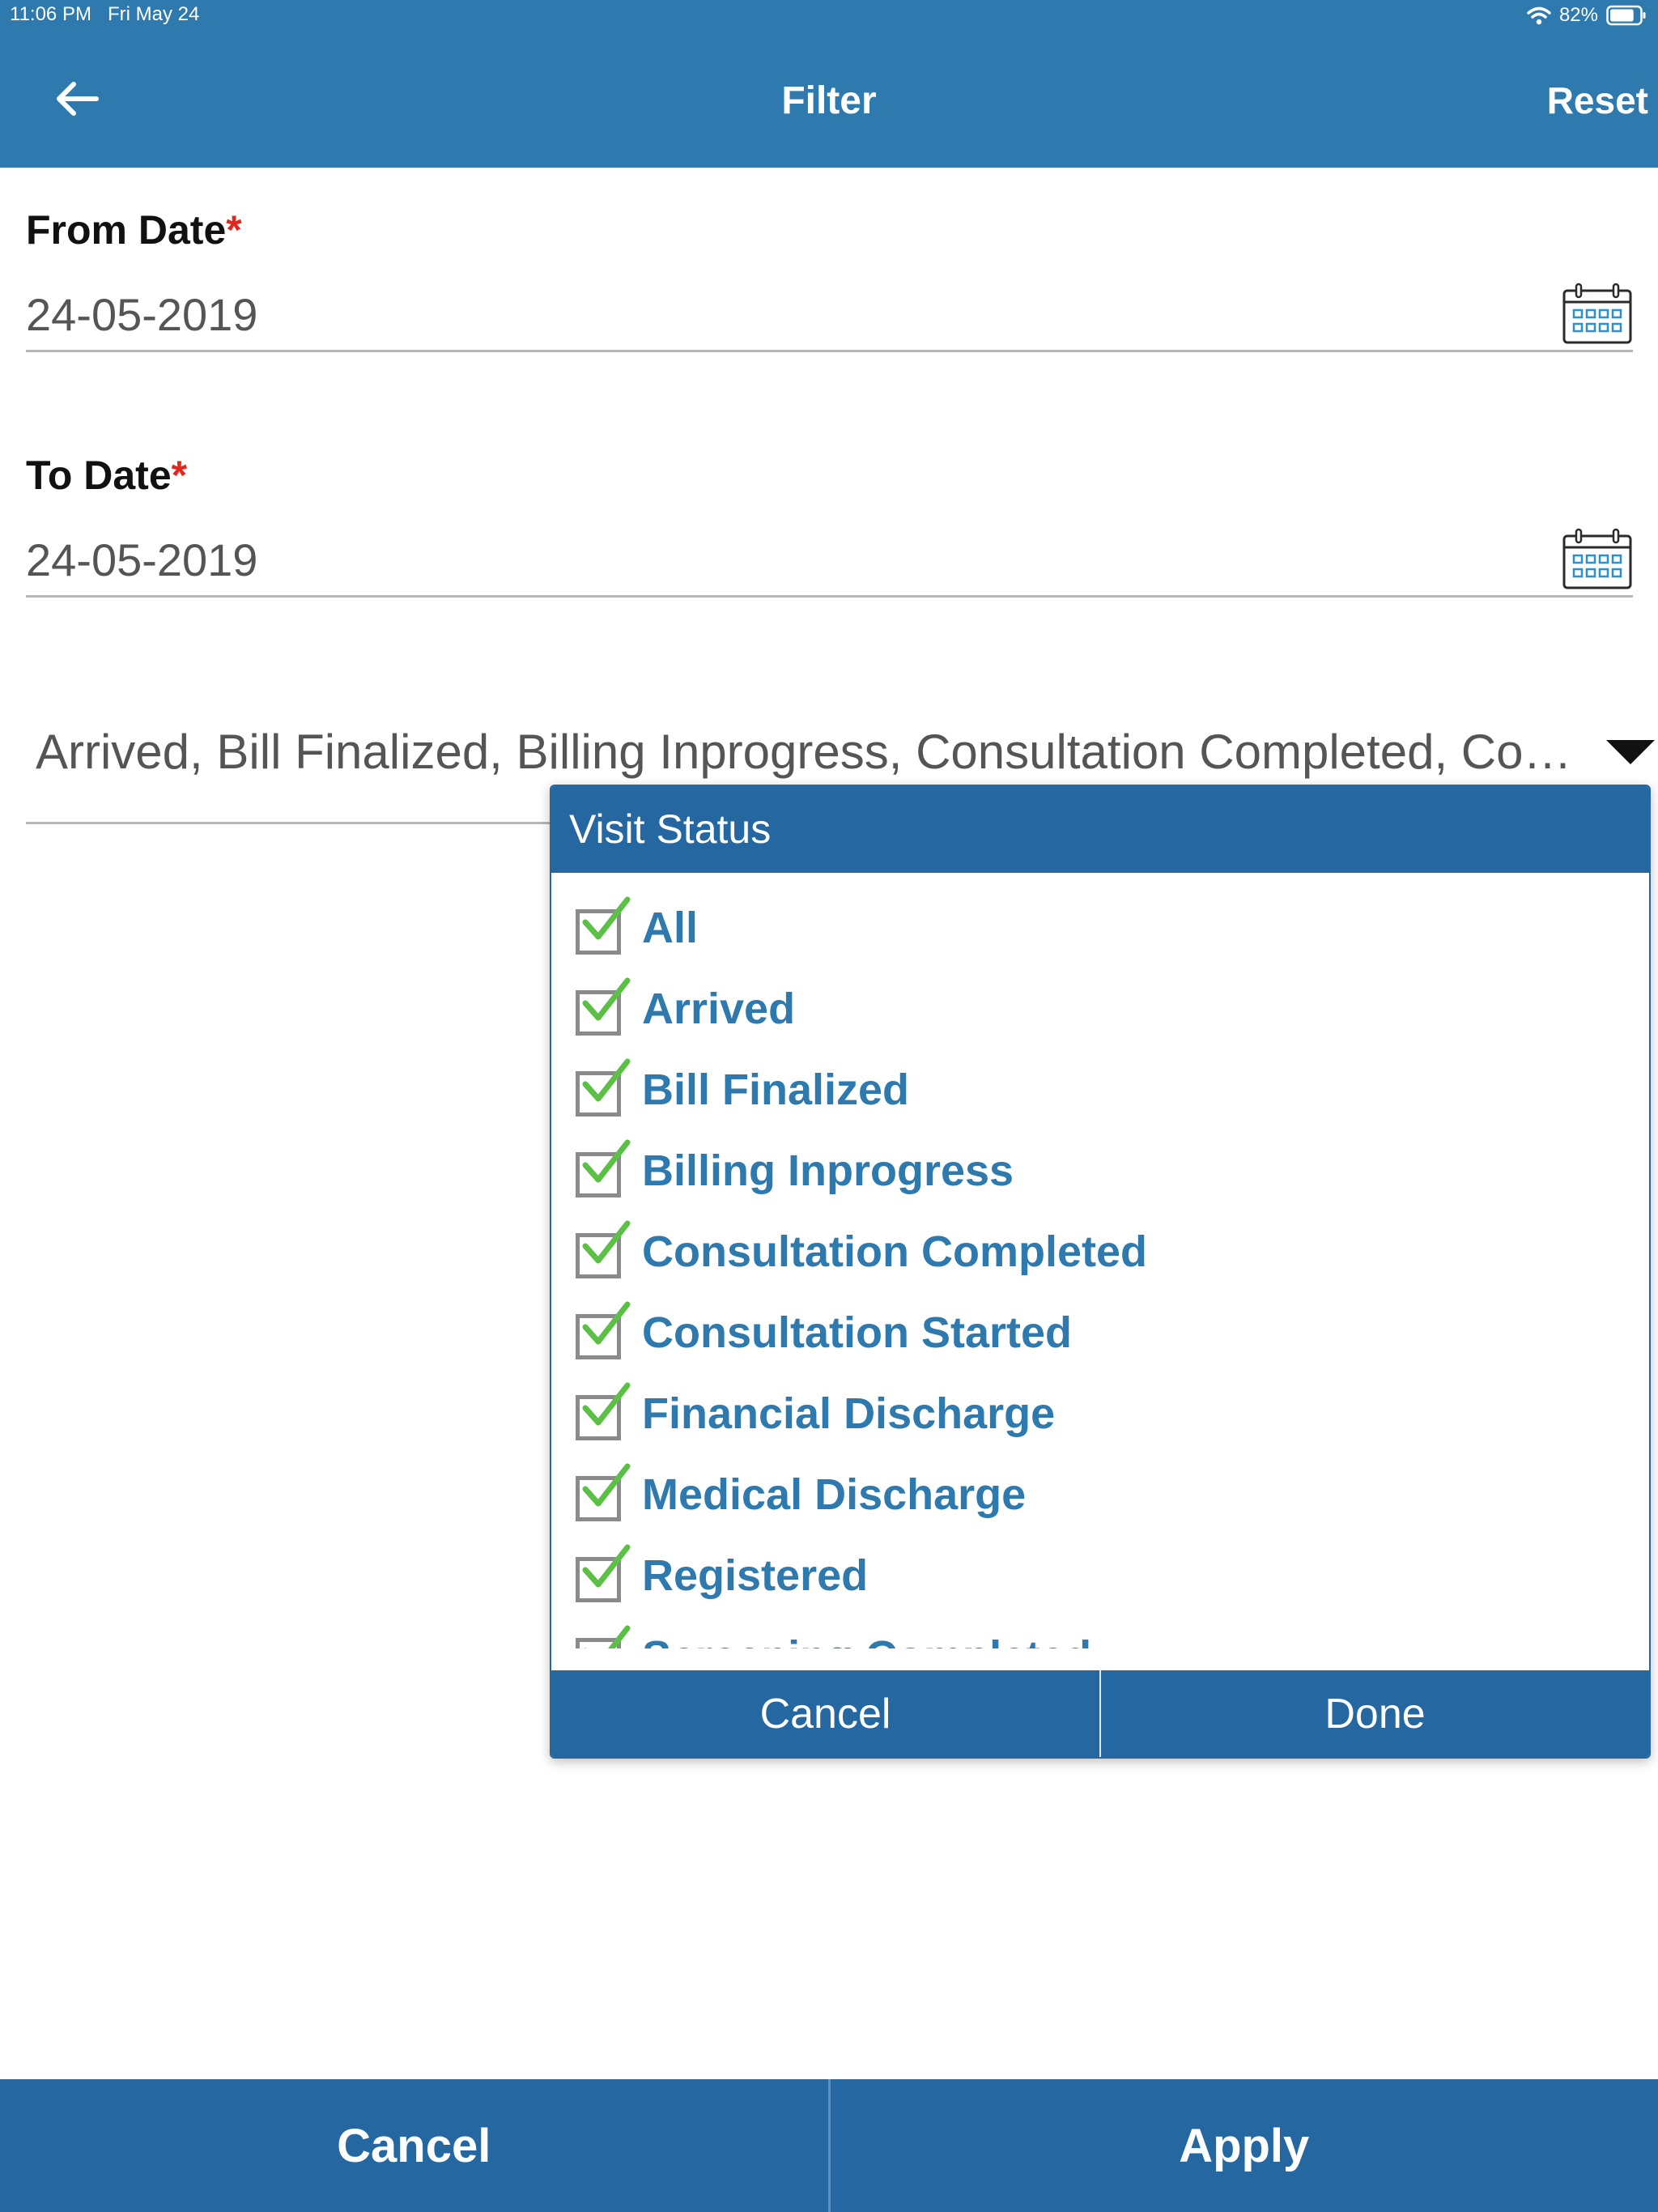 This screenshot has width=1658, height=2212. What do you see at coordinates (866, 1640) in the screenshot?
I see `checkbox-option-label: Screening Completed` at bounding box center [866, 1640].